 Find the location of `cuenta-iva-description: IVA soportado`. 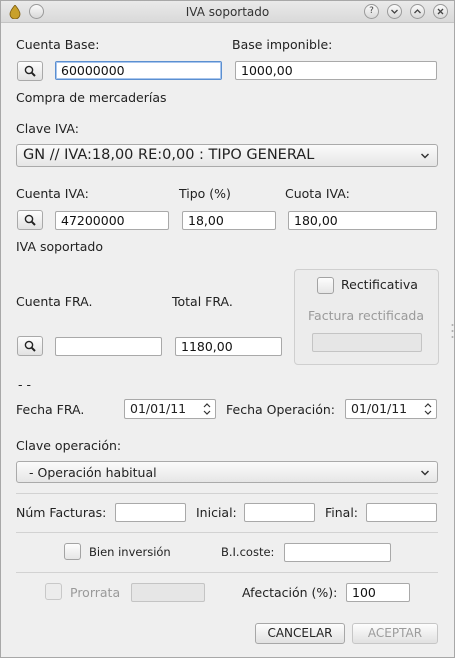

cuenta-iva-description: IVA soportado is located at coordinates (59, 246).